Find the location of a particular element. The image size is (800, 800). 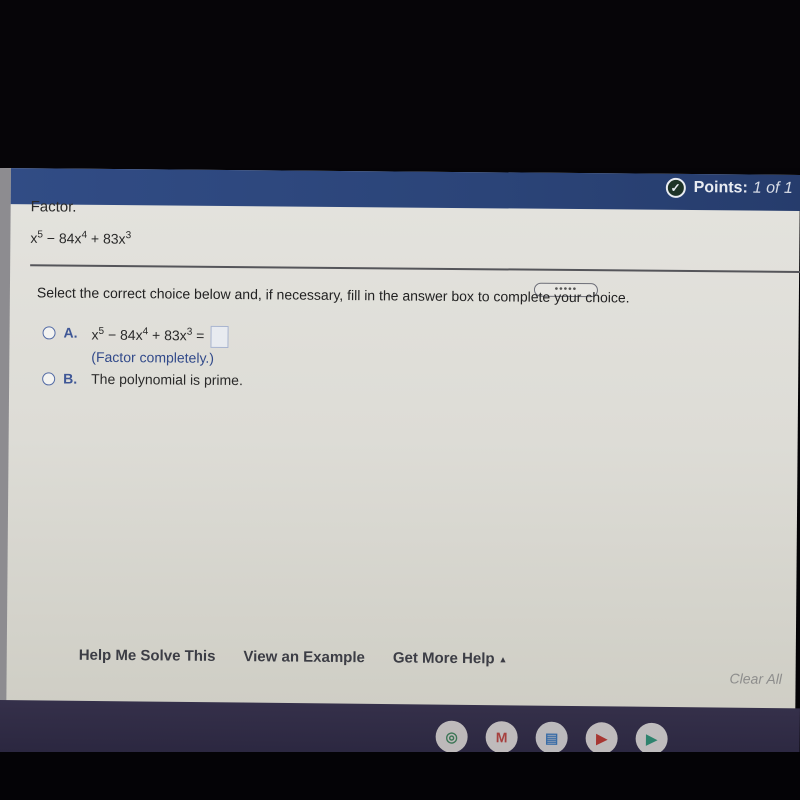

question-label: Factor. is located at coordinates (53, 207).